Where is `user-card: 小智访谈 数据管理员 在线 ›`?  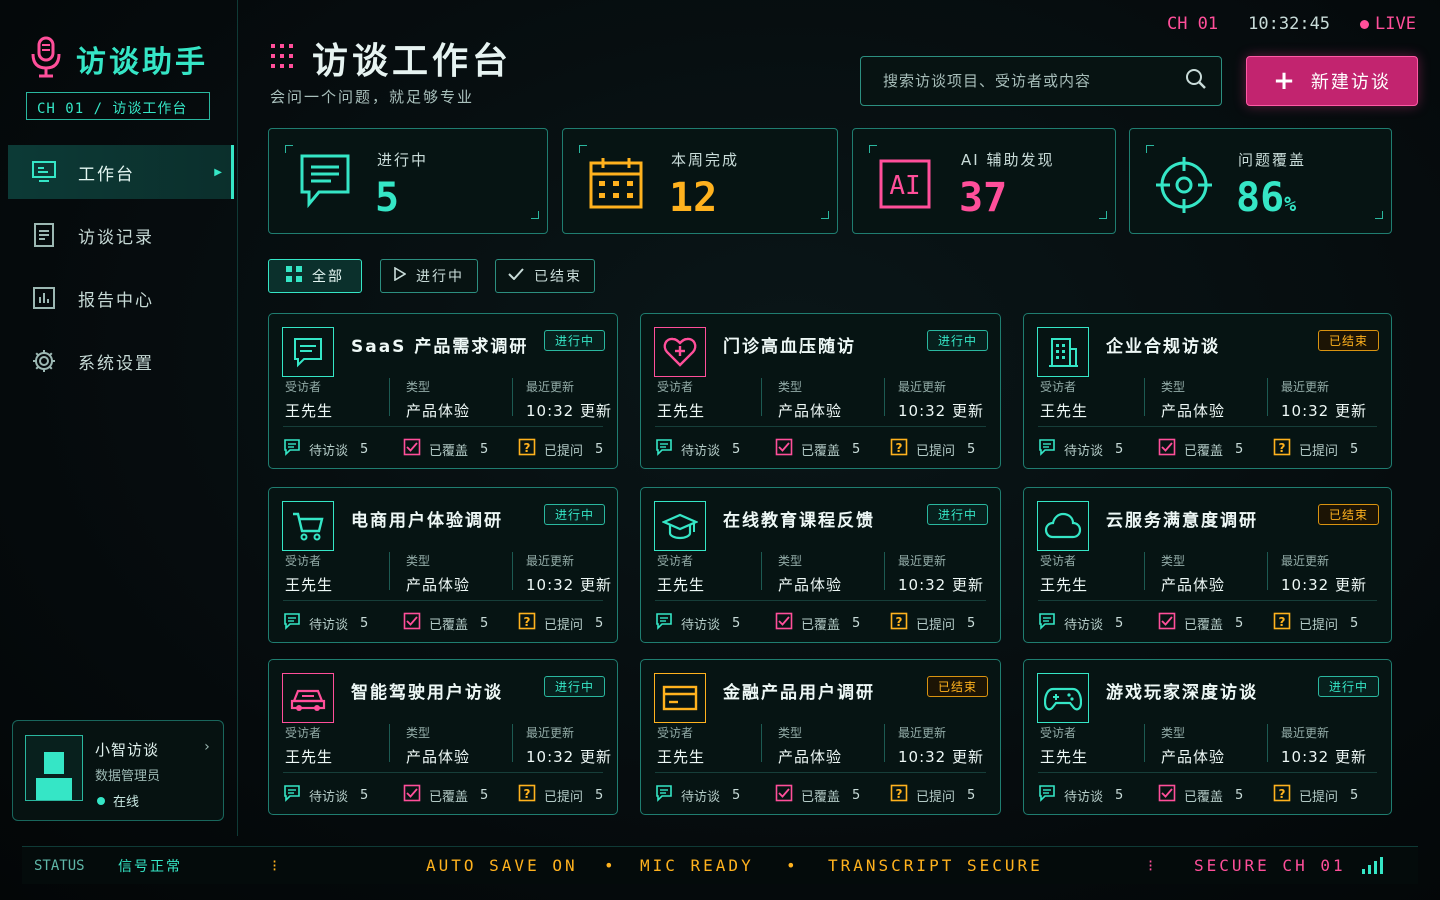 user-card: 小智访谈 数据管理员 在线 › is located at coordinates (118, 770).